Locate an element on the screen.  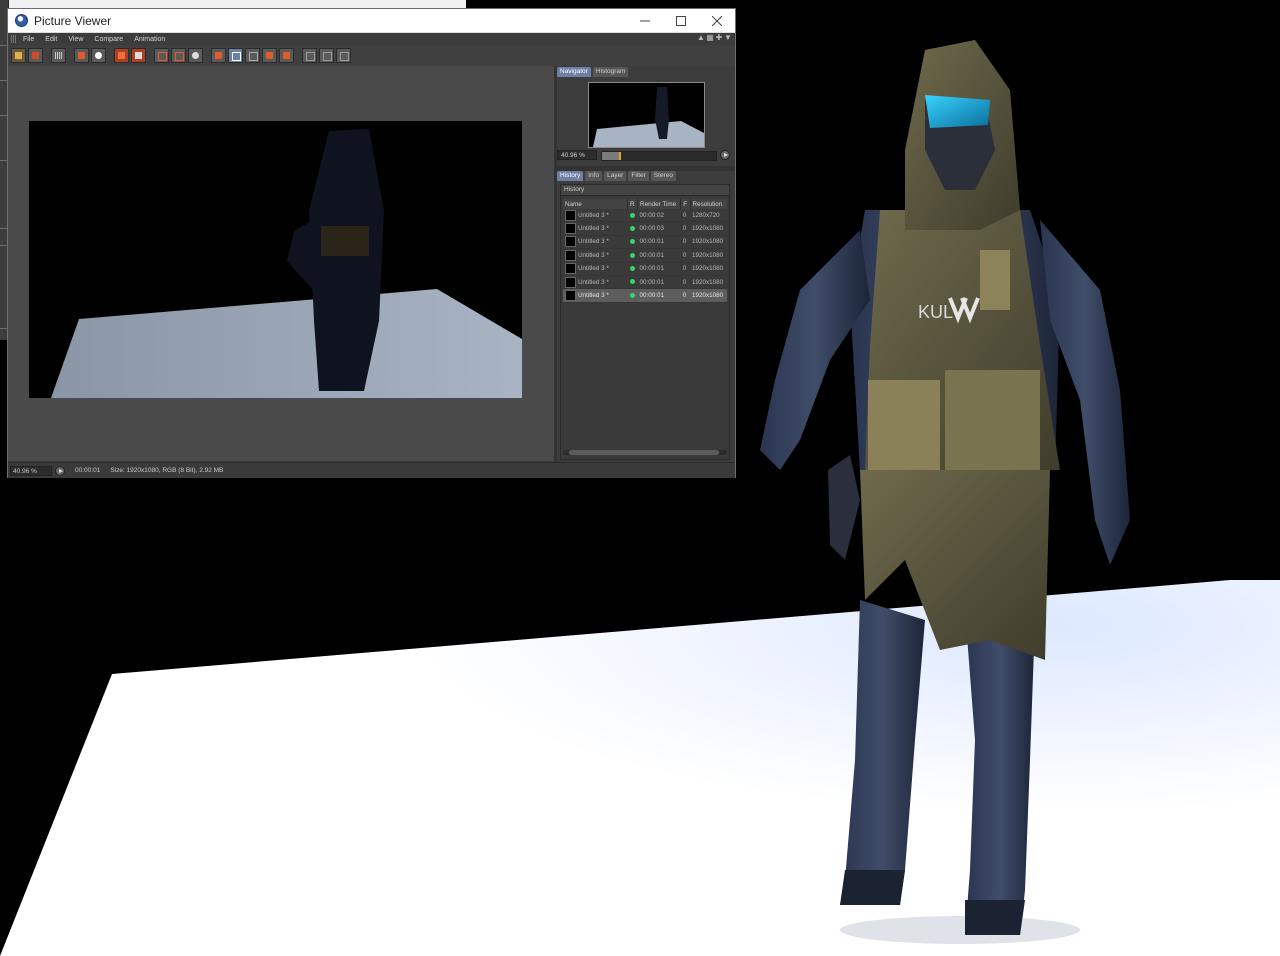
tab-layer: Layer is located at coordinates (615, 176).